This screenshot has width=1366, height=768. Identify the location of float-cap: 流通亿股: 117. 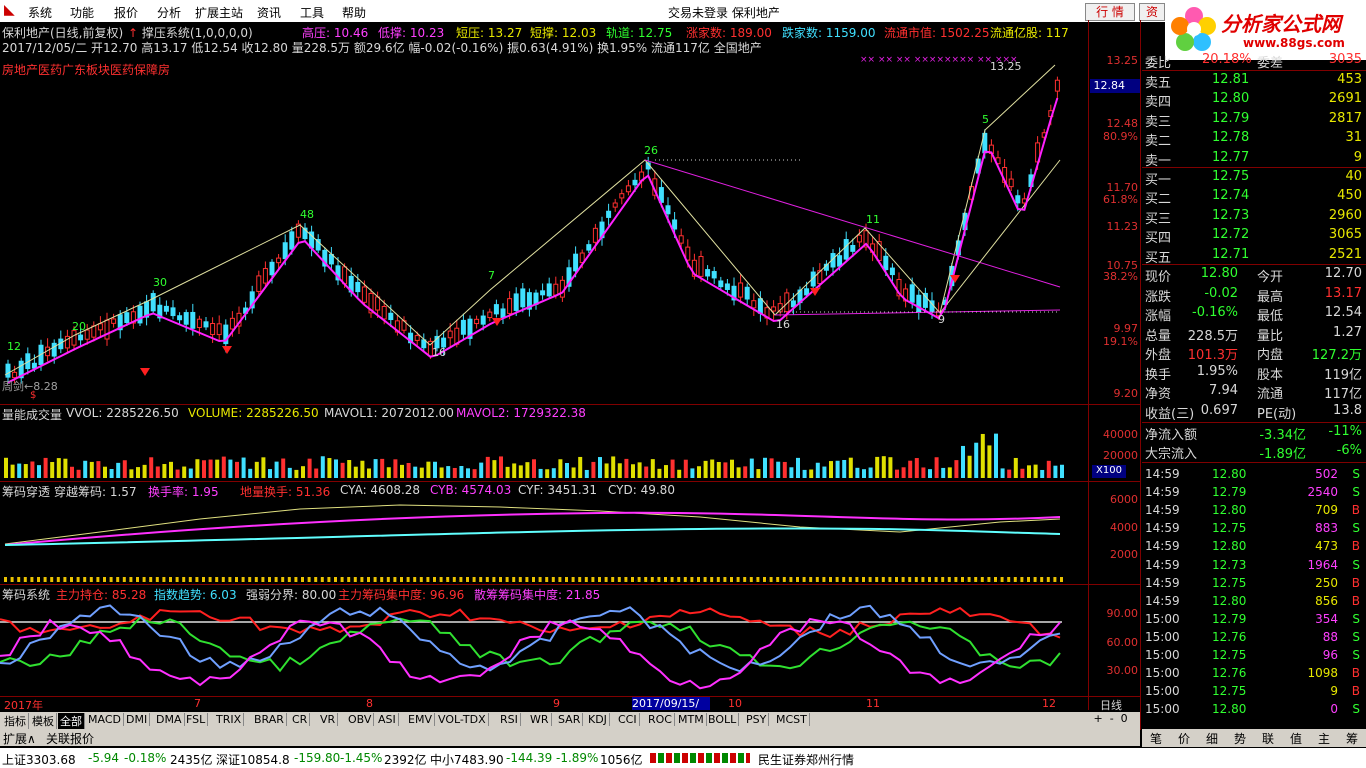
(1029, 33).